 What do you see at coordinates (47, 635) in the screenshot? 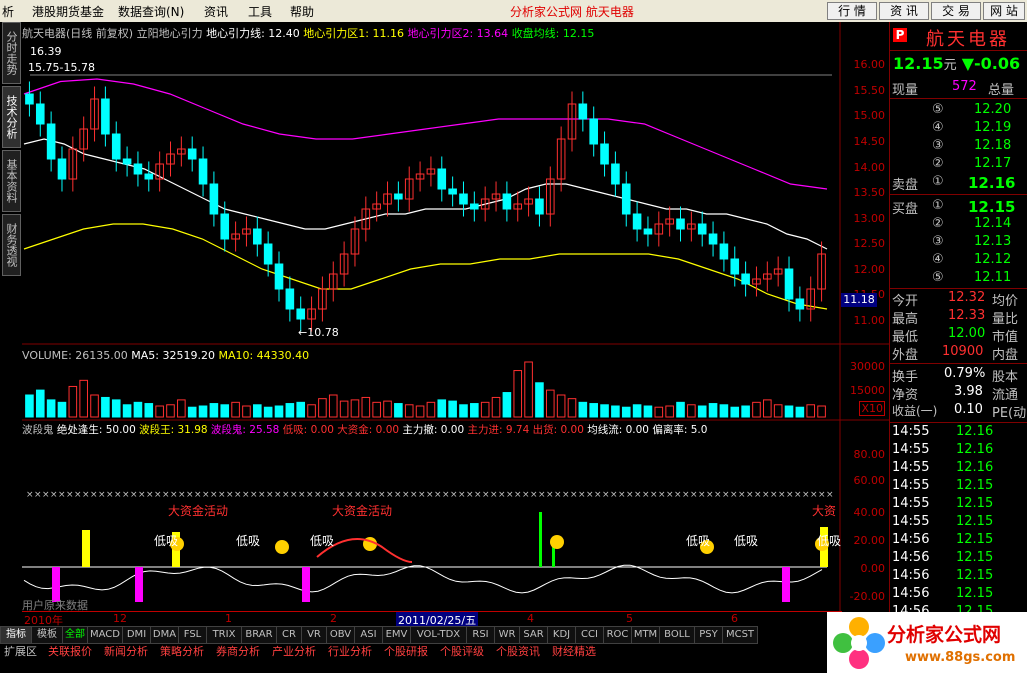
I see `indicator-tab-模板: 模板` at bounding box center [47, 635].